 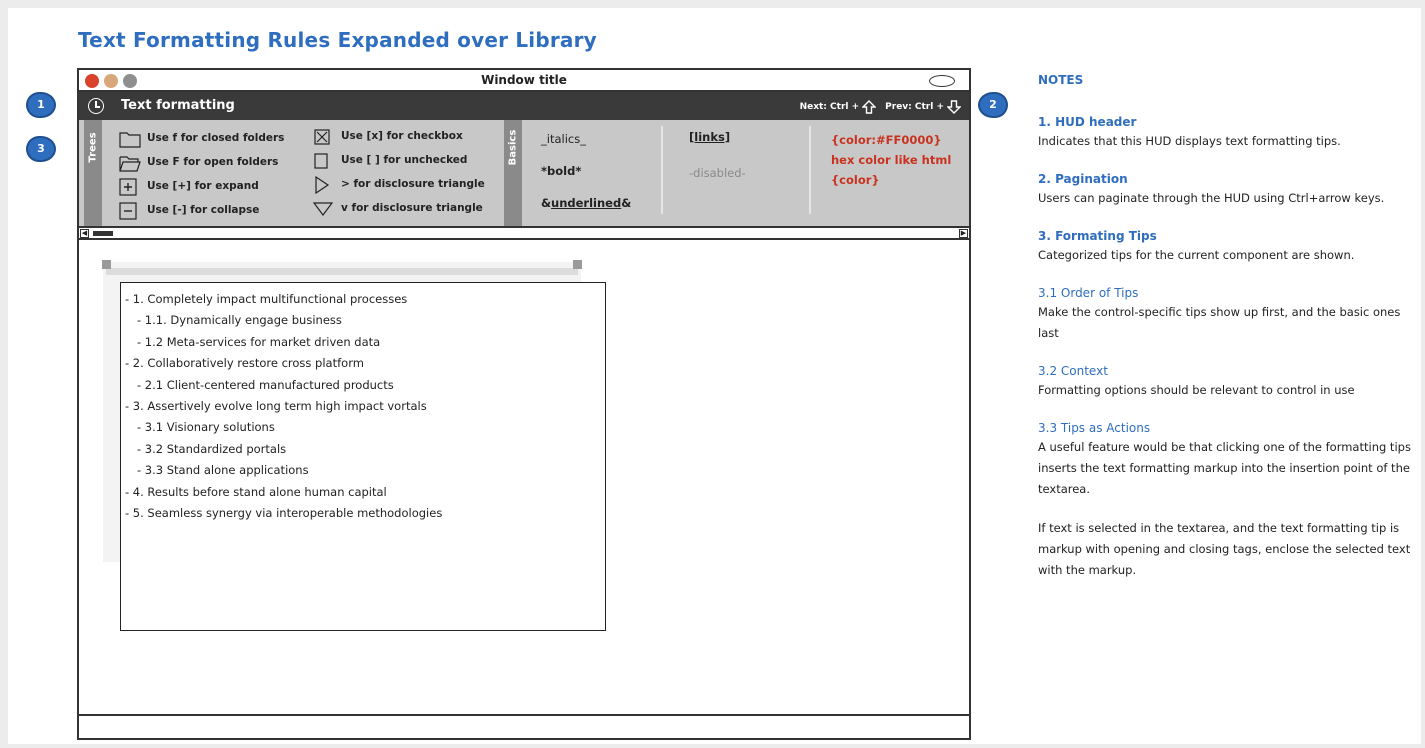 What do you see at coordinates (322, 137) in the screenshot?
I see `checked-checkbox-icon` at bounding box center [322, 137].